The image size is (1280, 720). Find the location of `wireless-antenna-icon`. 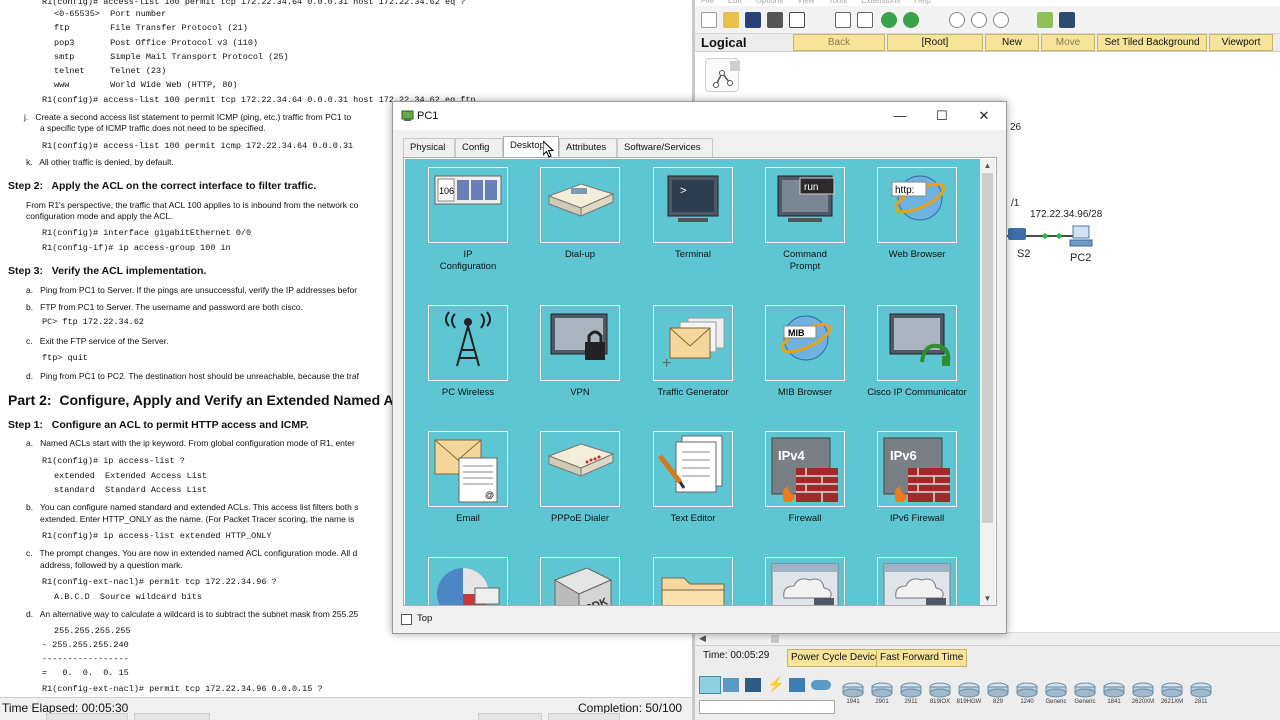

wireless-antenna-icon is located at coordinates (468, 343).